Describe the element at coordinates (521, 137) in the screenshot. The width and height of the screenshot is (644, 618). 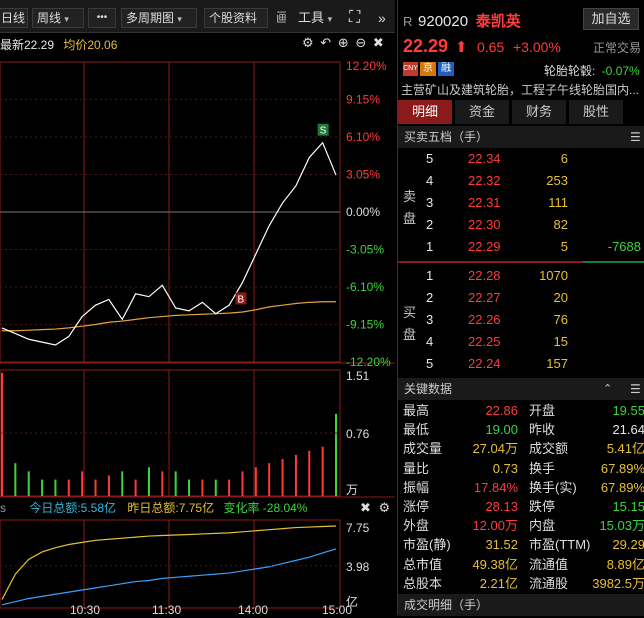
I see `order-book-header: 买卖五档（手） ☰` at that location.